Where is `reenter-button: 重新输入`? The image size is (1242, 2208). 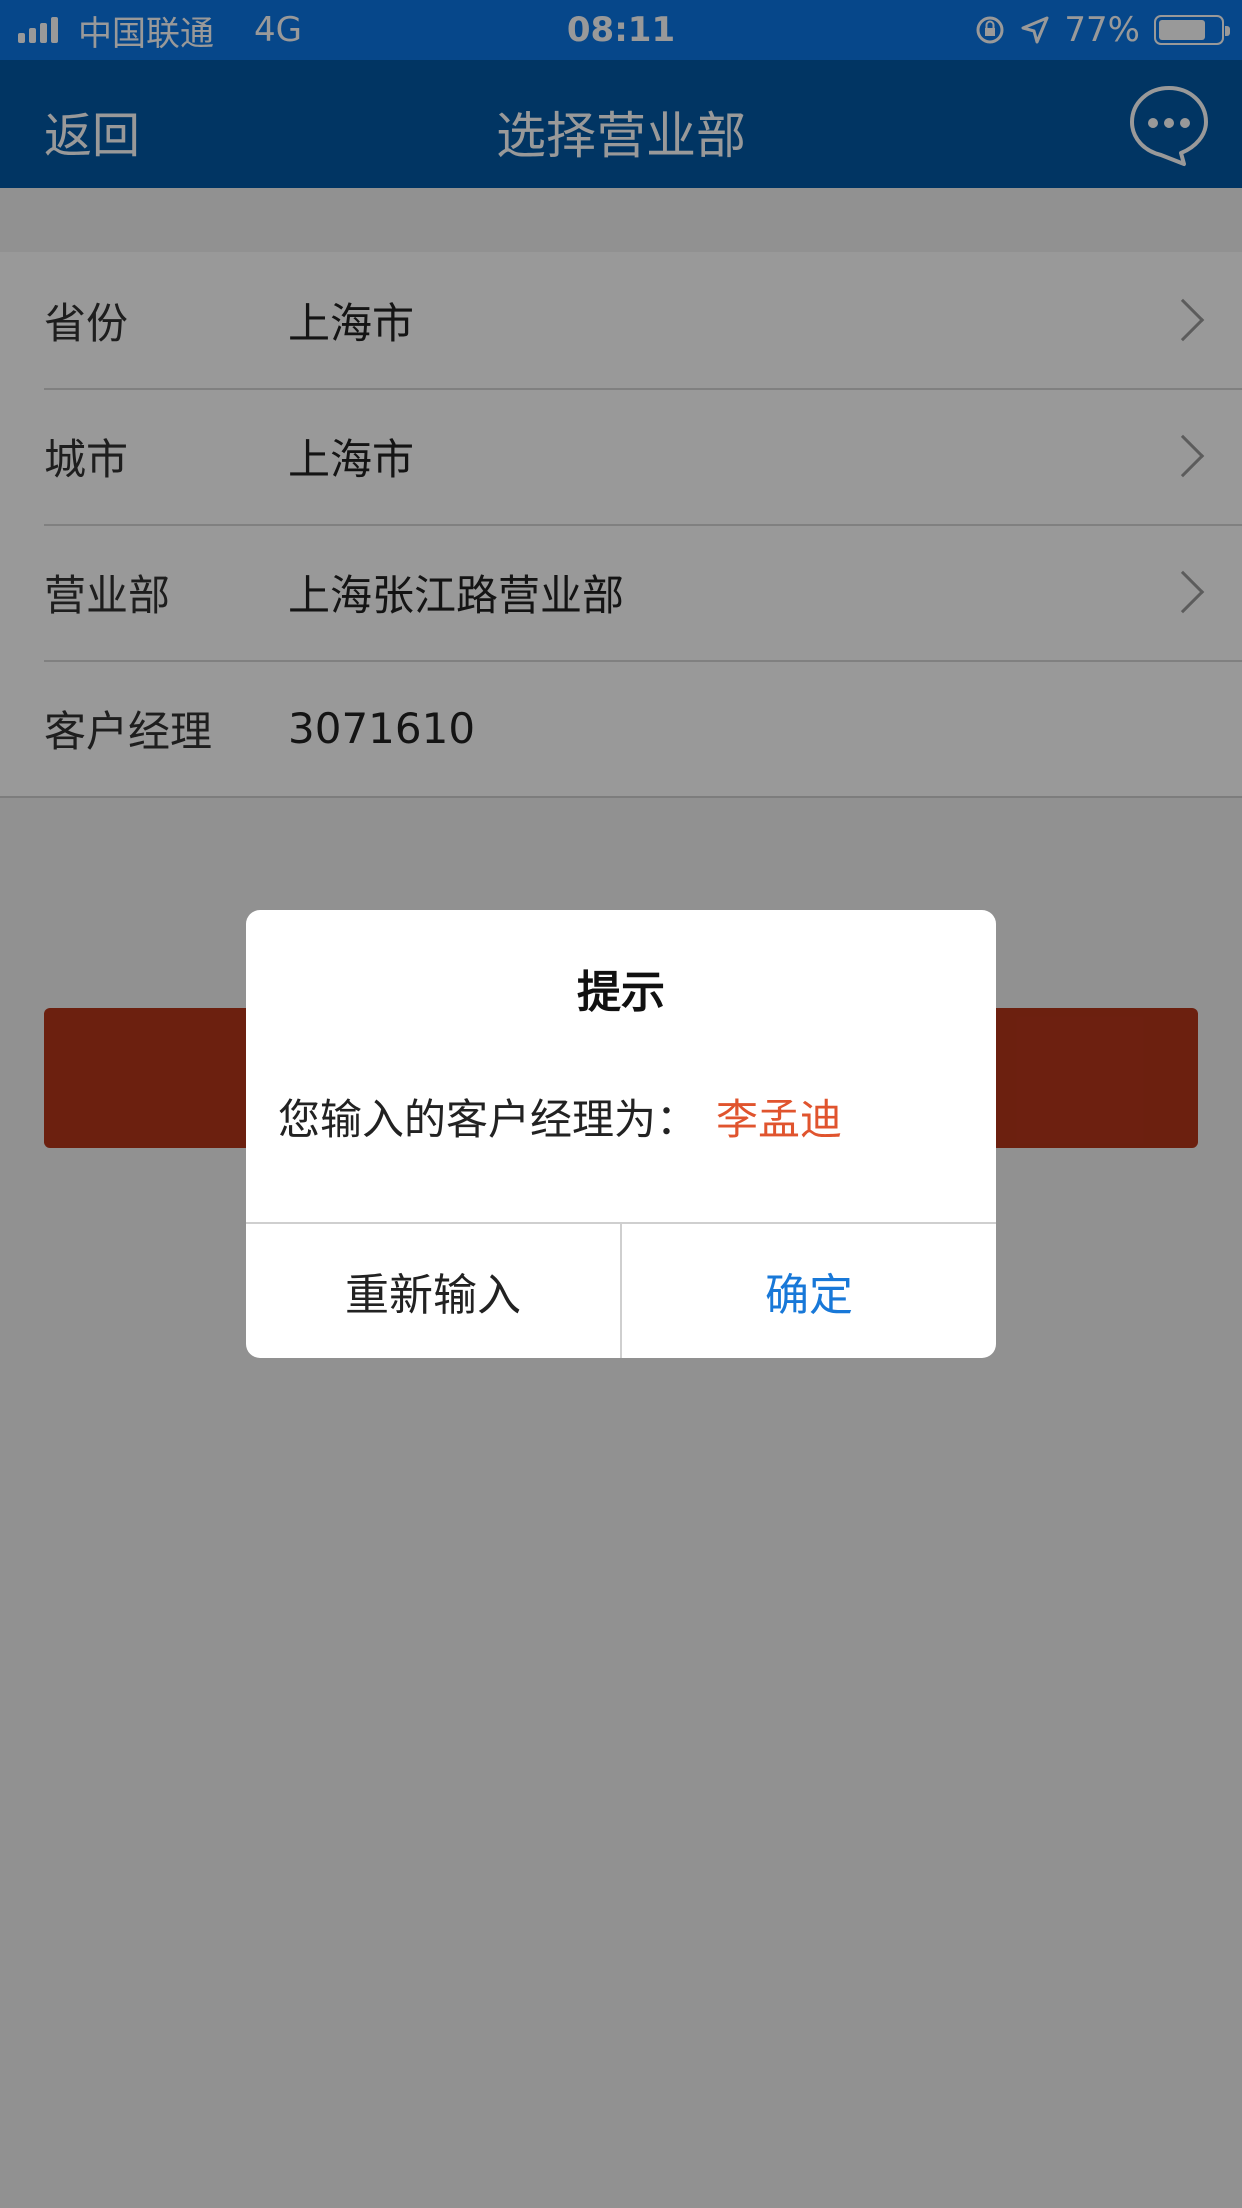 reenter-button: 重新输入 is located at coordinates (433, 1291).